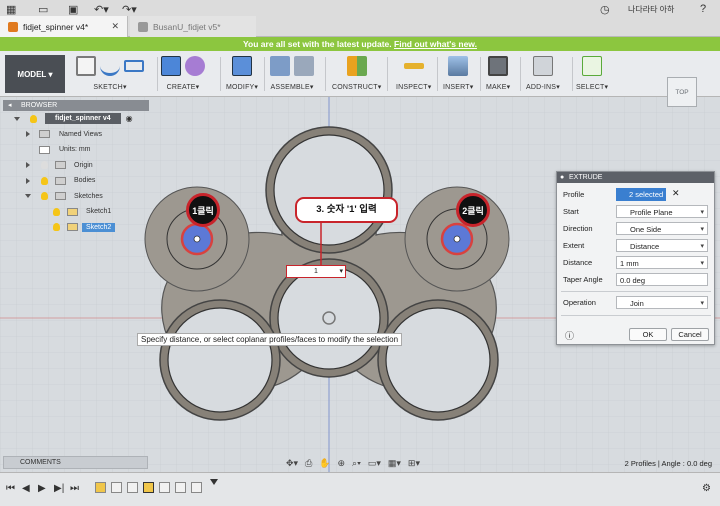 This screenshot has width=720, height=506. What do you see at coordinates (292, 74) in the screenshot?
I see `assemble-group: ASSEMBLE▾` at bounding box center [292, 74].